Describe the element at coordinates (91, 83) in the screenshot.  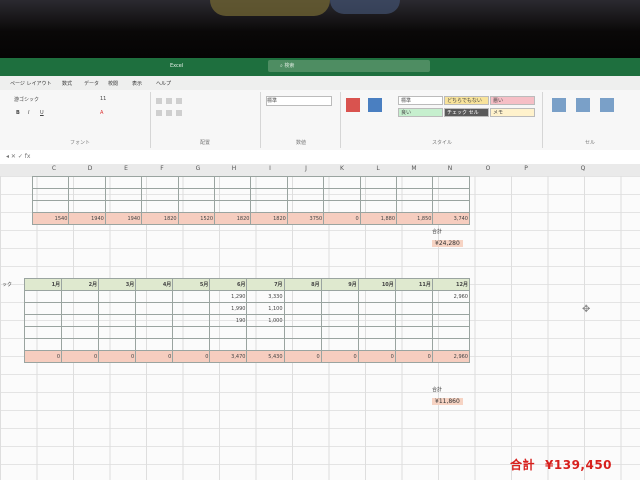
I see `tab-data: データ` at that location.